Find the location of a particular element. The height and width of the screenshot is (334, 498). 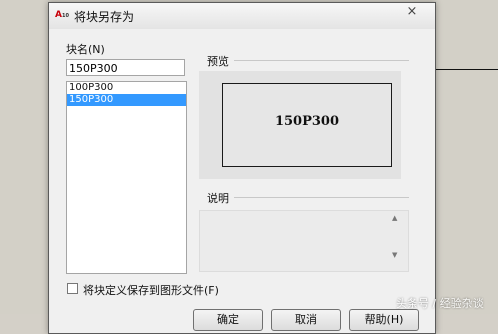

help-button: 帮助(H) is located at coordinates (384, 320).